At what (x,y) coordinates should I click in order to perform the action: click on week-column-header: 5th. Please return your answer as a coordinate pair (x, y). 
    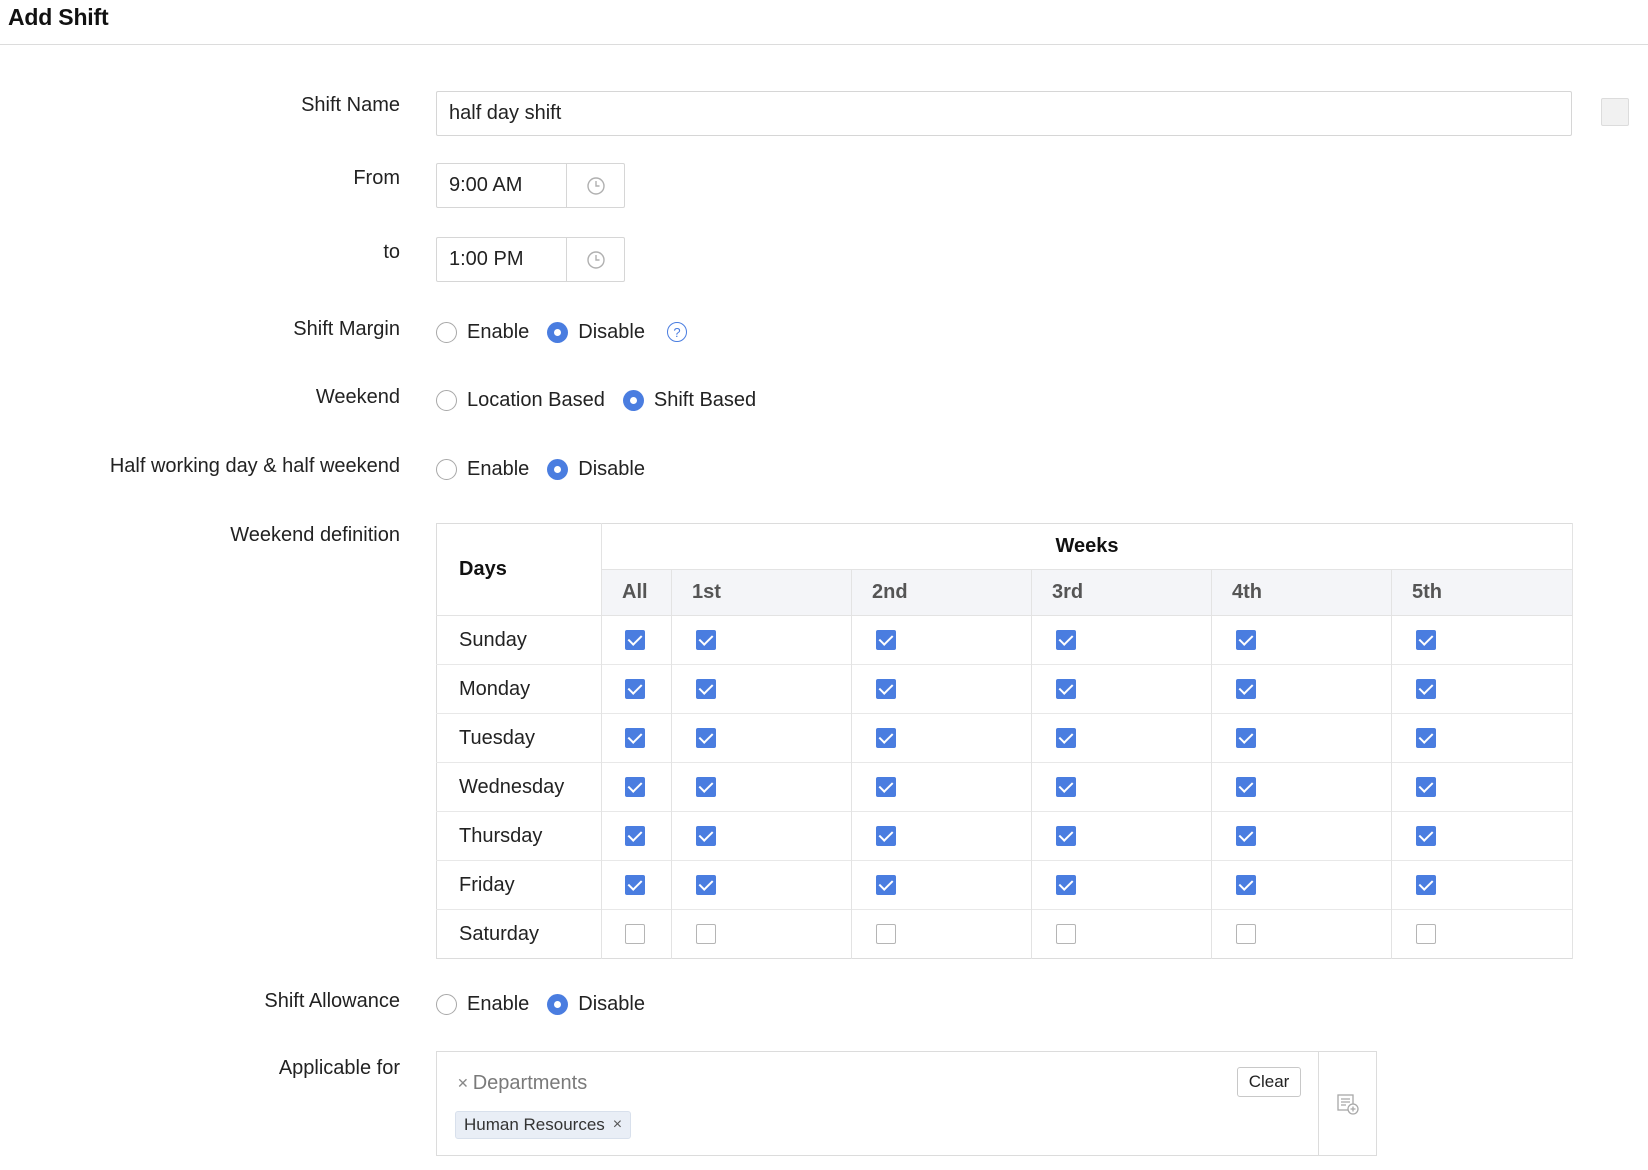
    Looking at the image, I should click on (1482, 592).